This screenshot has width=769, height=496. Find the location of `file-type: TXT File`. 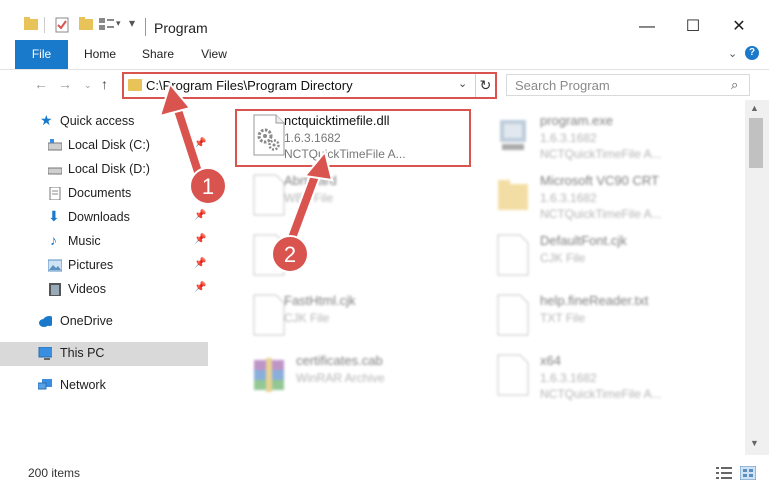

file-type: TXT File is located at coordinates (563, 318).